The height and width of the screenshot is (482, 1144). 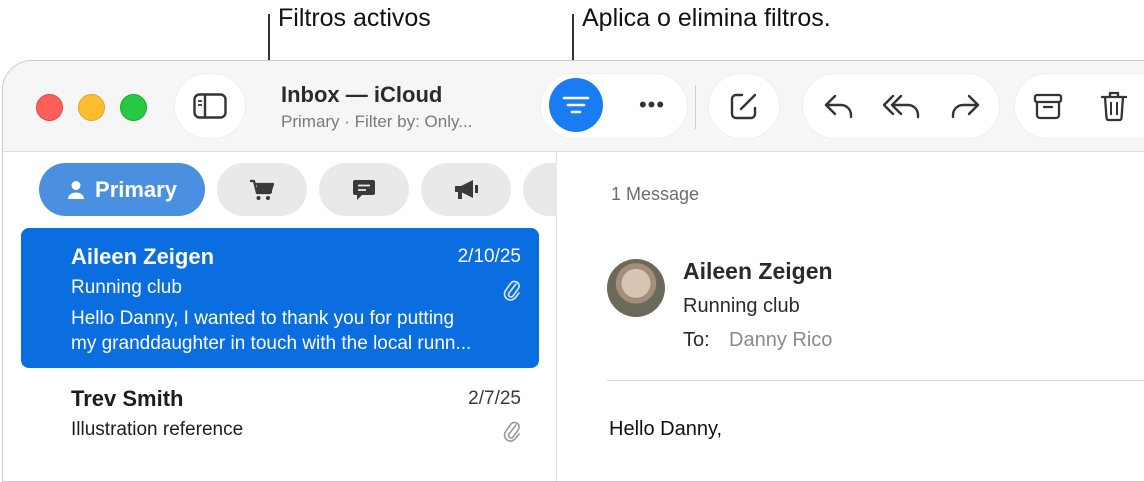 I want to click on forward-icon, so click(x=965, y=106).